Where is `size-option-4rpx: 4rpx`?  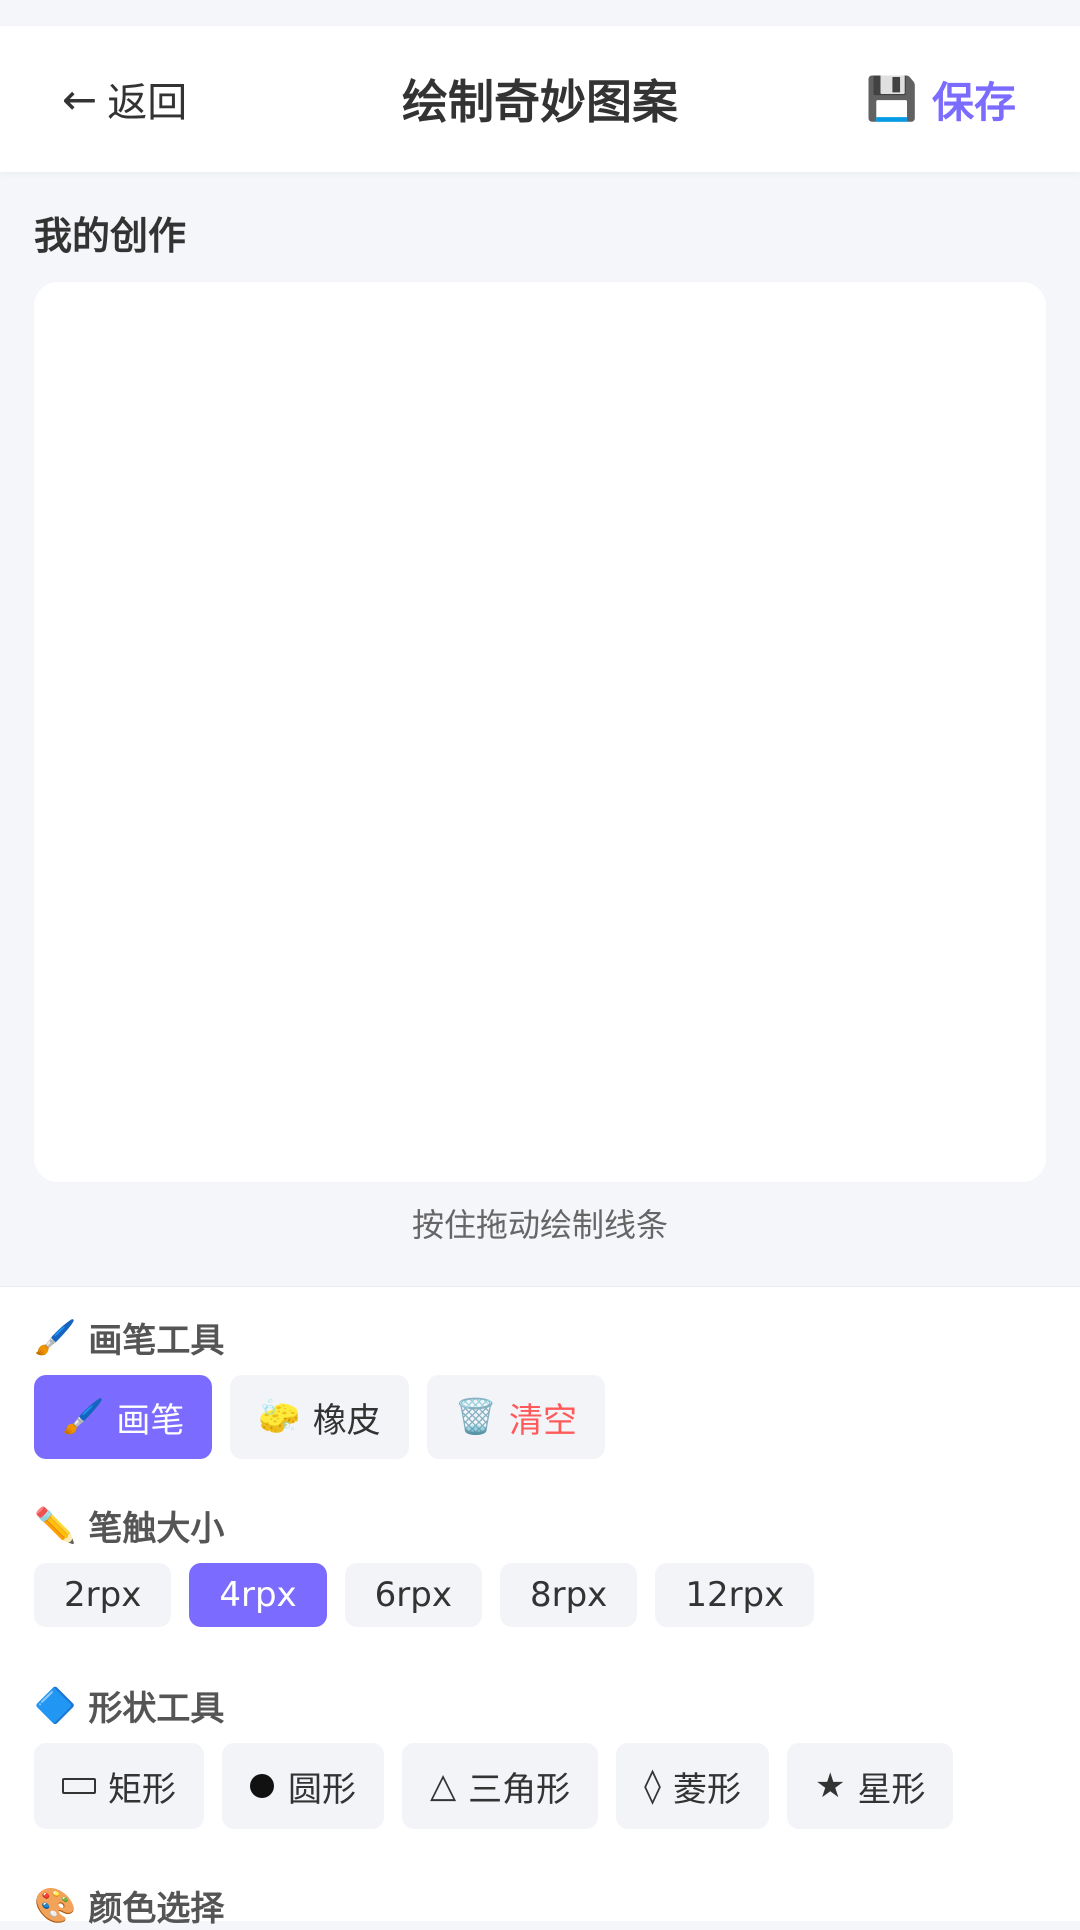
size-option-4rpx: 4rpx is located at coordinates (258, 1595).